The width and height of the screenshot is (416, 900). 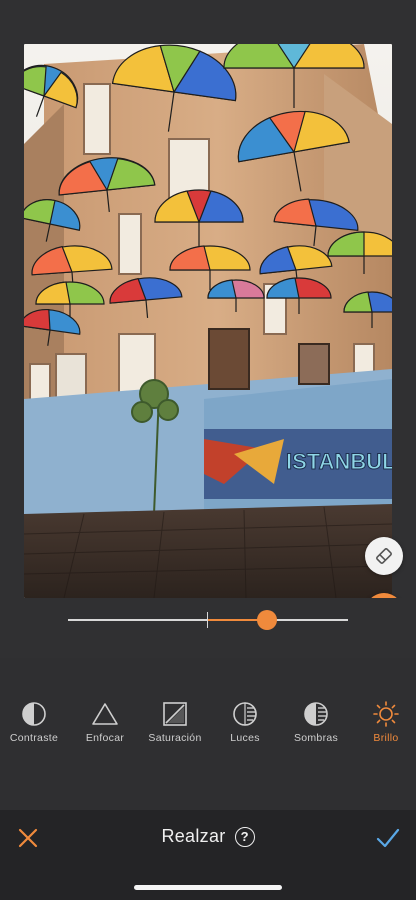 I want to click on slider-thumb, so click(x=266, y=620).